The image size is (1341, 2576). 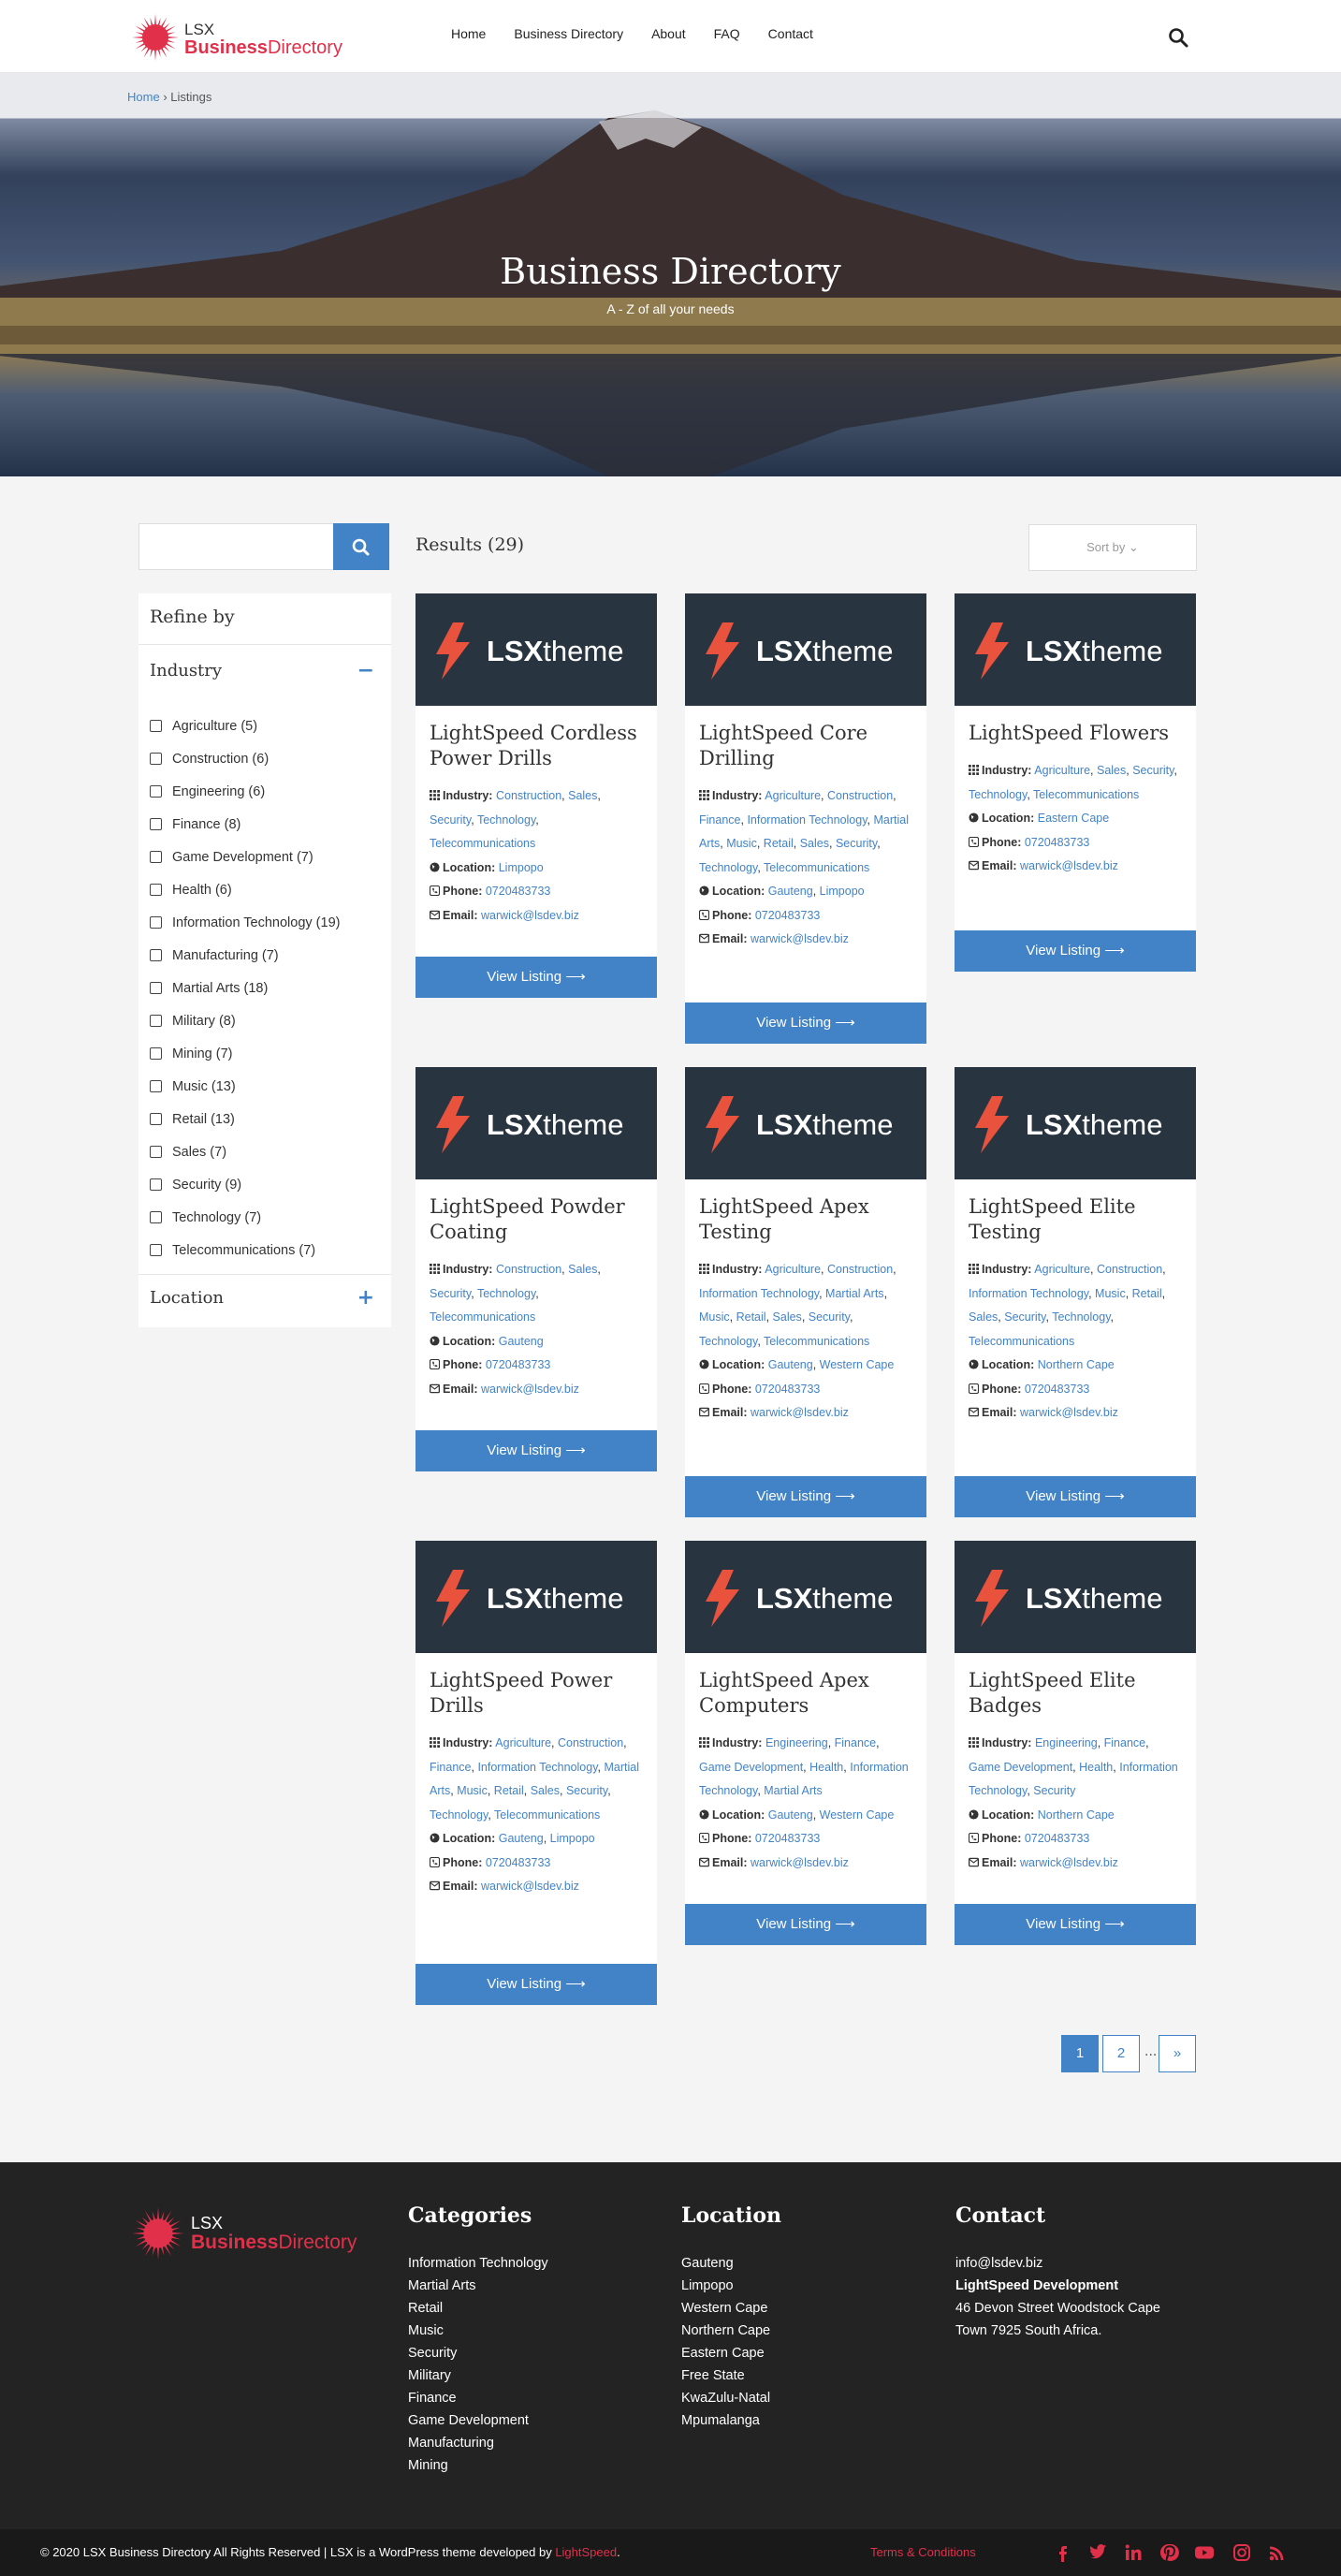 What do you see at coordinates (245, 857) in the screenshot?
I see `filter-option: Game Development (7)` at bounding box center [245, 857].